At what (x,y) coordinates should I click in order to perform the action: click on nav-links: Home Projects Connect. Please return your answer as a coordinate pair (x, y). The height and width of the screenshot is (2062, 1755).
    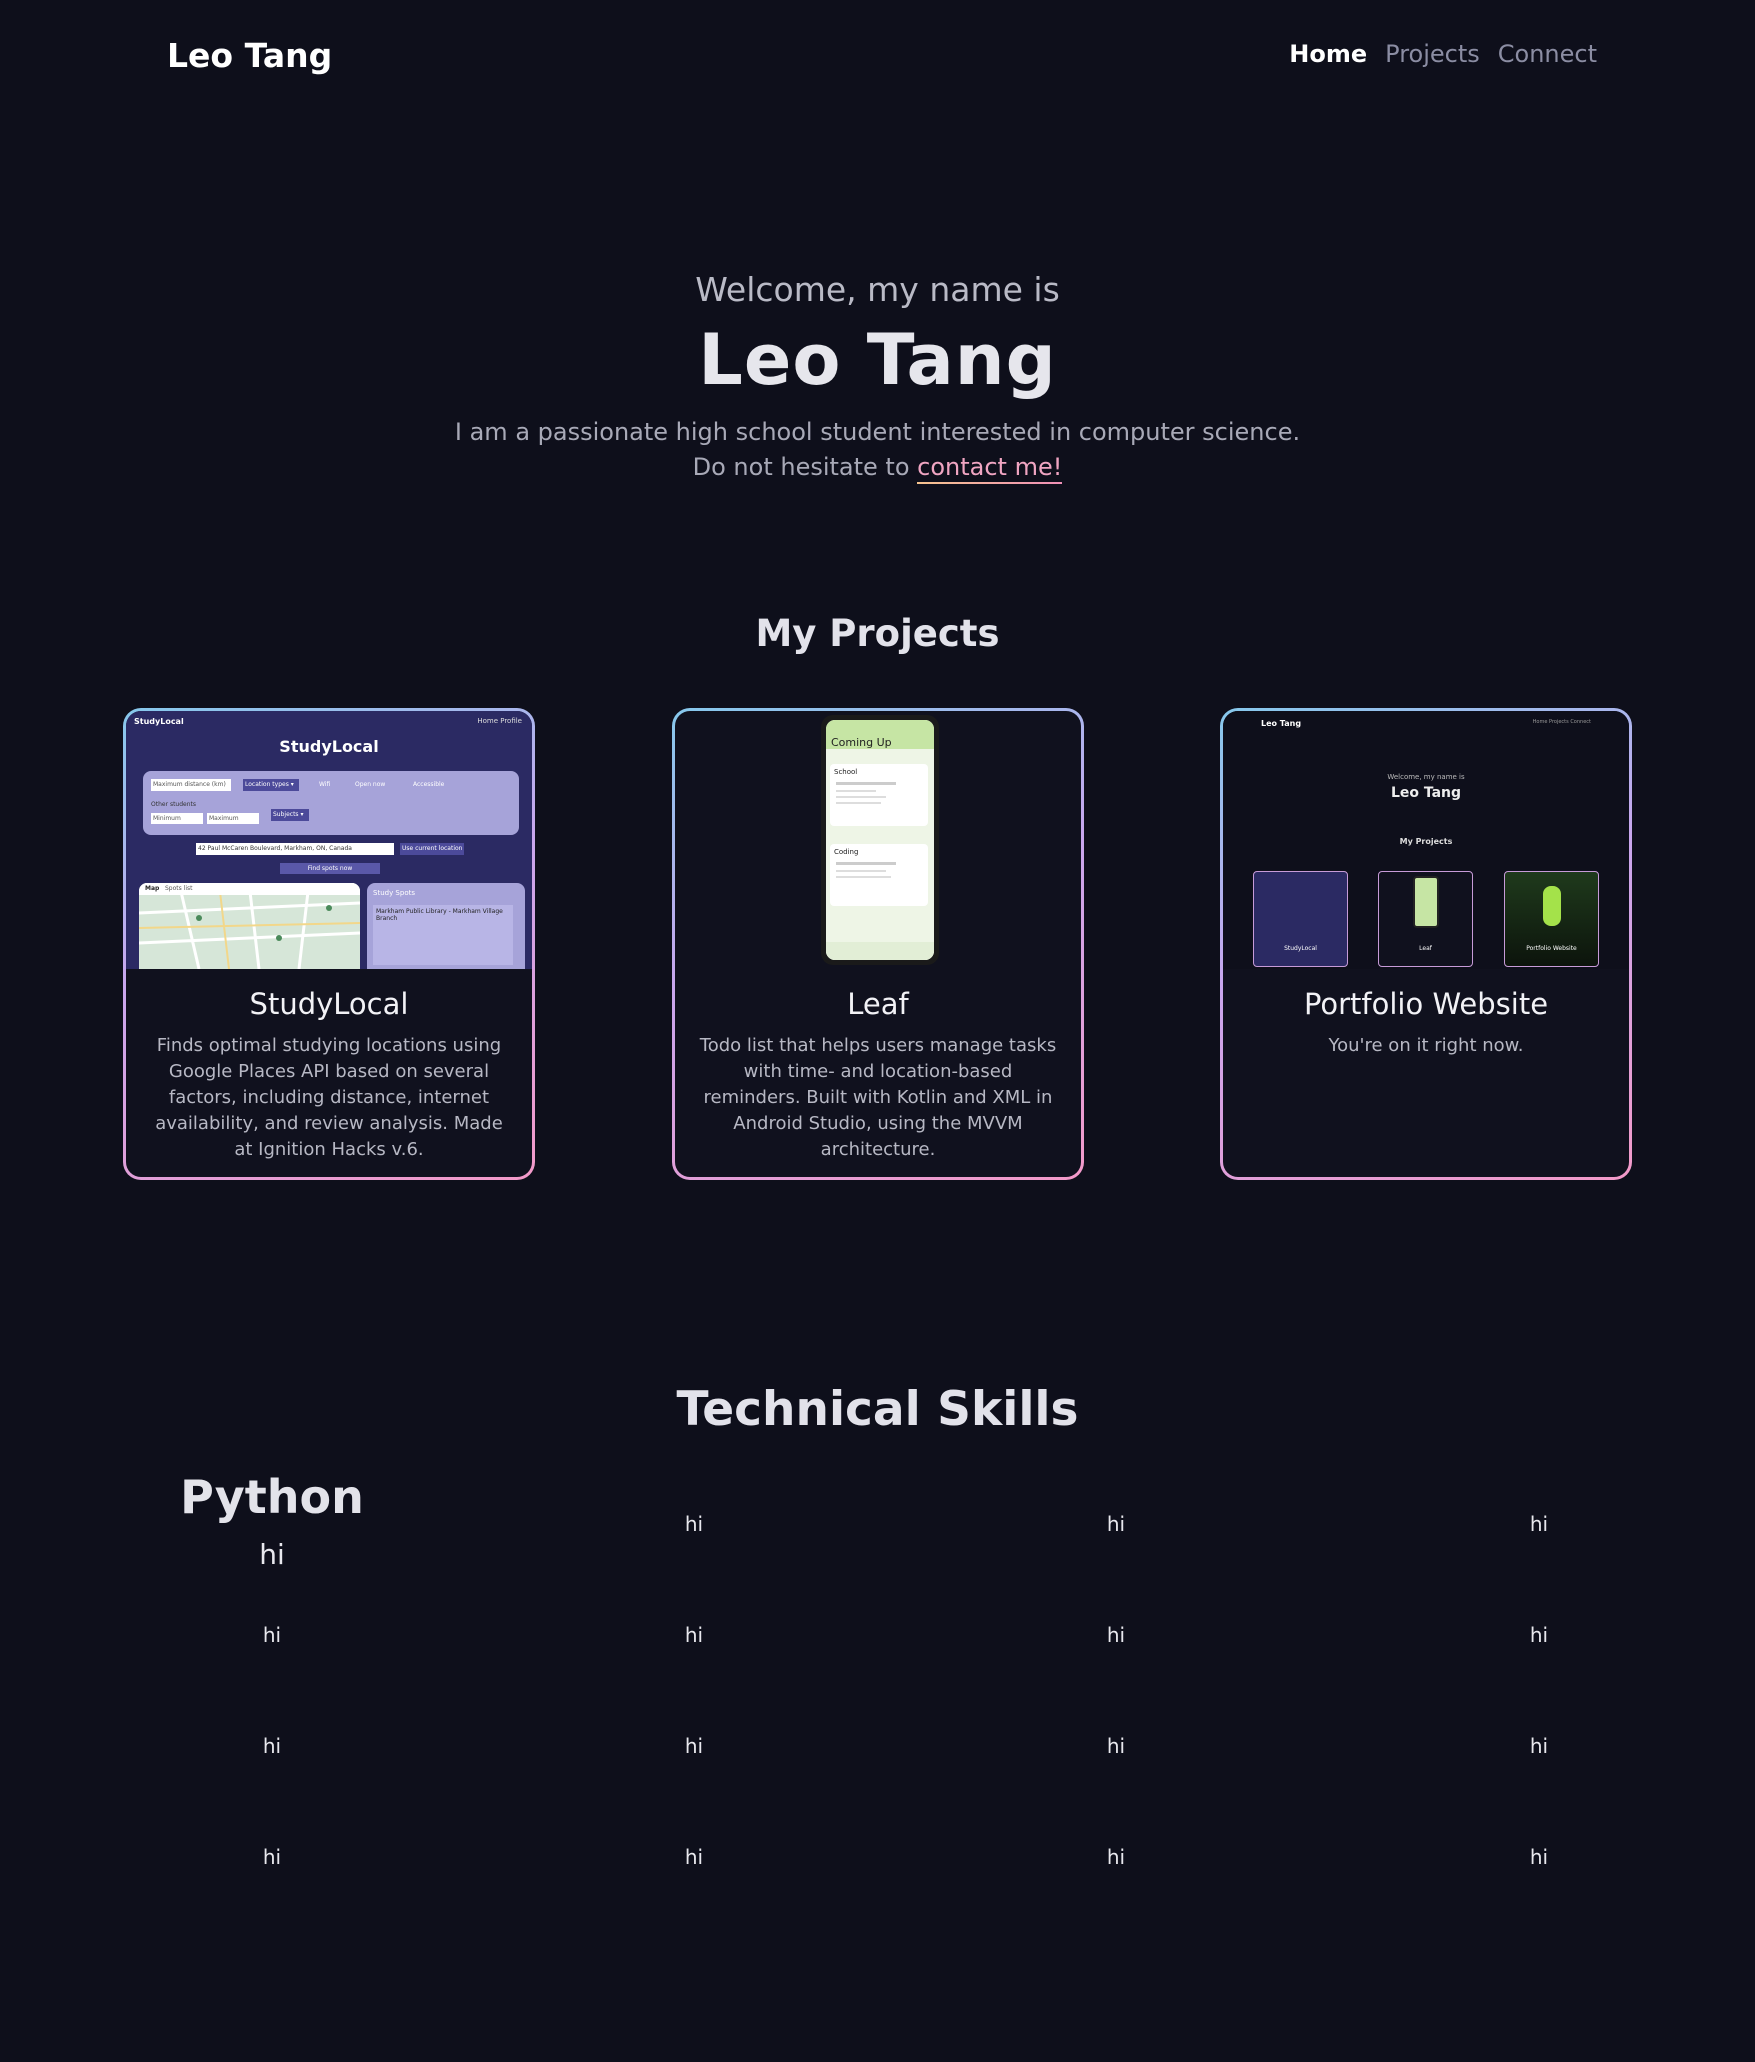
    Looking at the image, I should click on (1443, 54).